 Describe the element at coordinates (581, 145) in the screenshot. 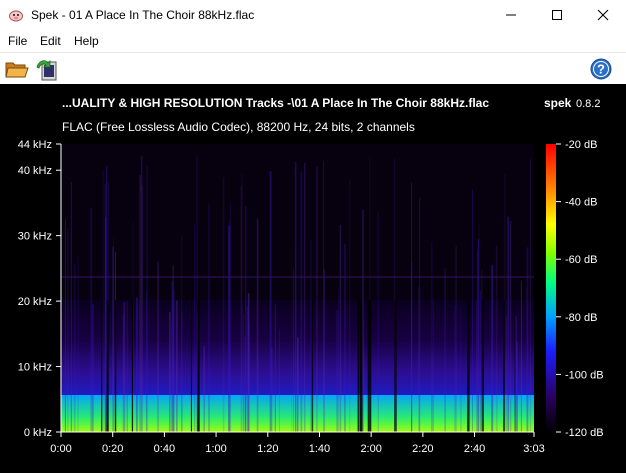

I see `db-tick-label: -20 dB` at that location.